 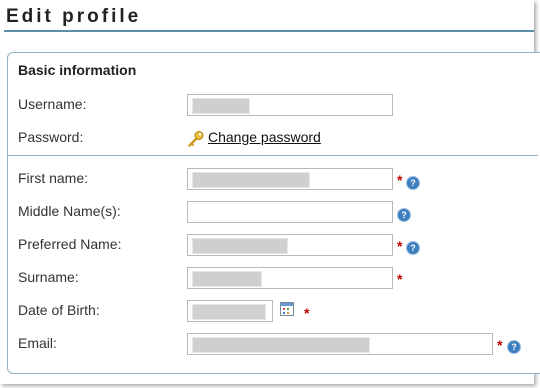 What do you see at coordinates (51, 137) in the screenshot?
I see `password-label: Password:` at bounding box center [51, 137].